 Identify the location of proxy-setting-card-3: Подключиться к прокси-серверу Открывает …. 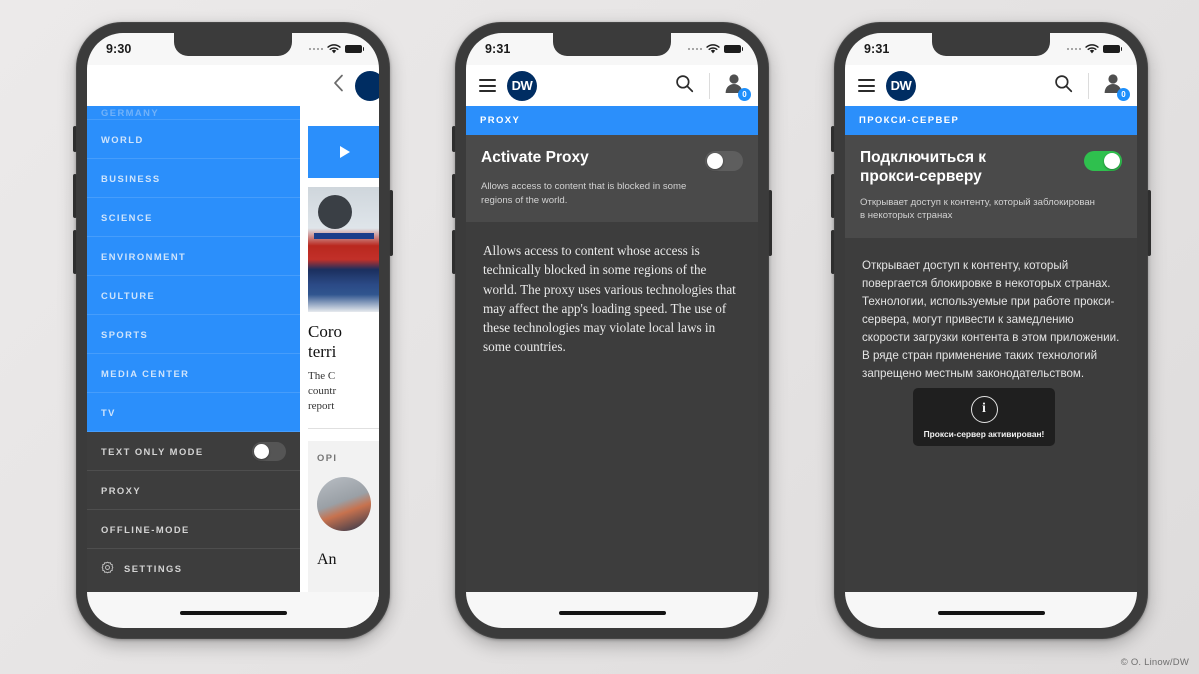
(991, 187).